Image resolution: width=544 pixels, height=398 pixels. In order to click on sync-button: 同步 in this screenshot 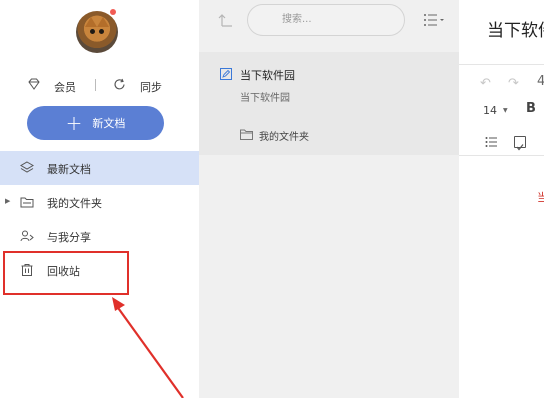, I will do `click(151, 87)`.